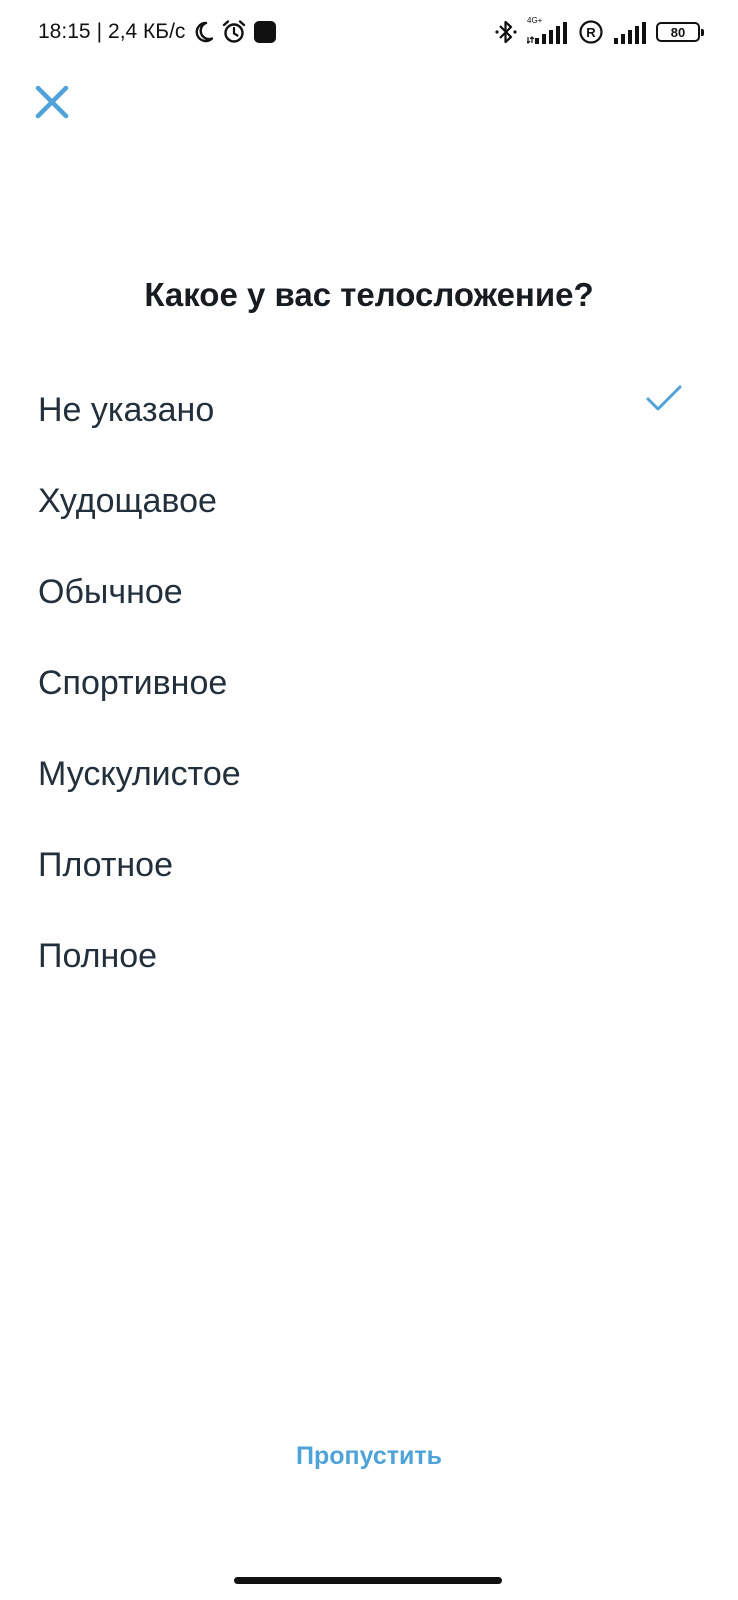  Describe the element at coordinates (369, 774) in the screenshot. I see `option-muscular: Мускулистое` at that location.